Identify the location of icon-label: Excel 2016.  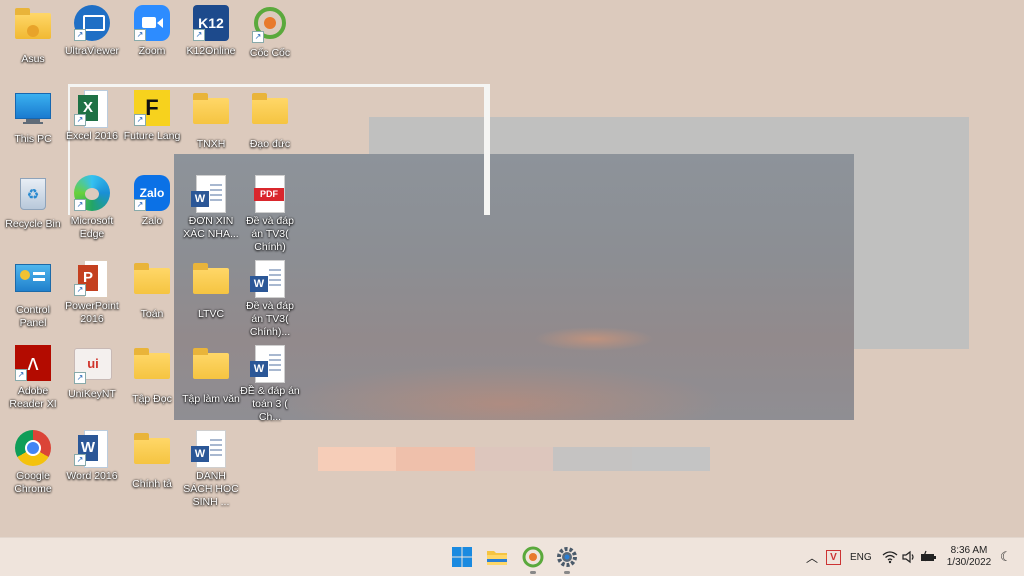
(92, 136).